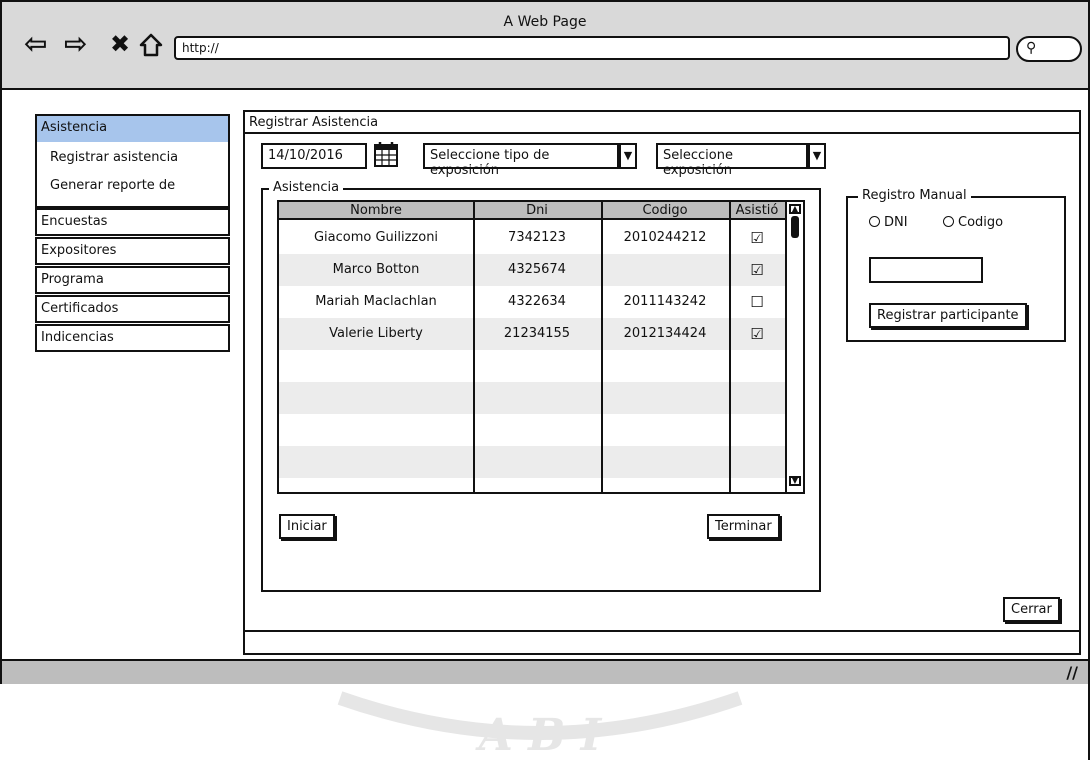  I want to click on window-title: A Web Page, so click(545, 22).